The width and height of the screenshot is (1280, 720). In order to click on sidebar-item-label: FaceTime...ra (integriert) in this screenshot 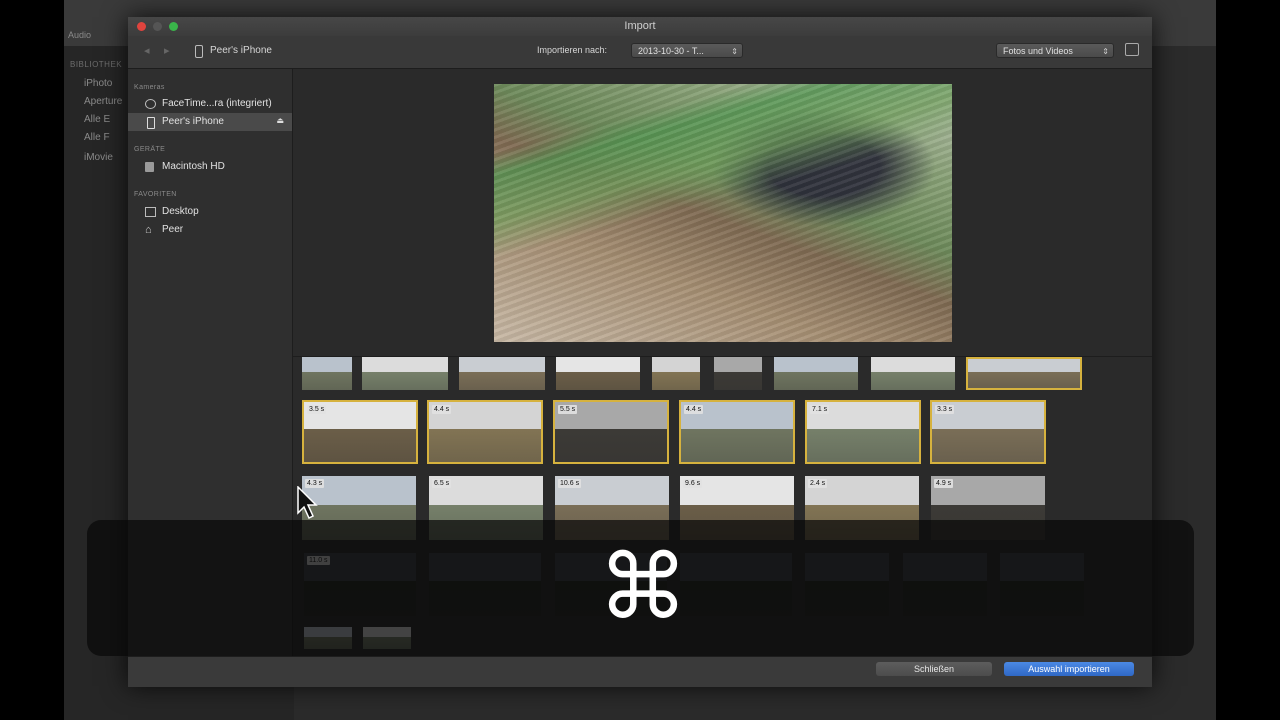, I will do `click(217, 103)`.